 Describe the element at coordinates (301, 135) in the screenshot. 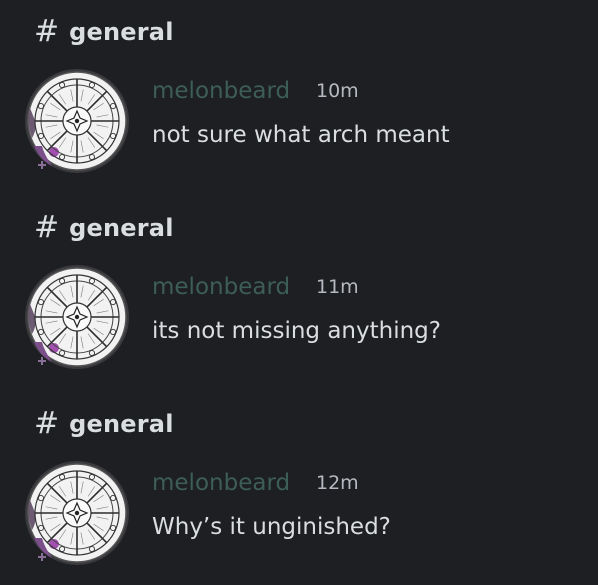

I see `message-text: not sure what arch meant` at that location.